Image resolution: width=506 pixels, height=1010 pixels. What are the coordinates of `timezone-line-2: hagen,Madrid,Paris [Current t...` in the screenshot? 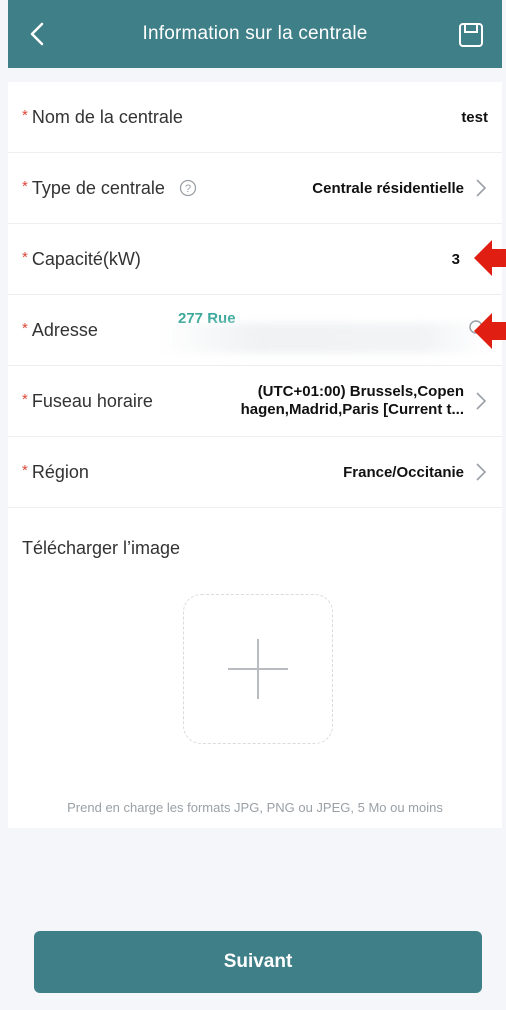 It's located at (352, 409).